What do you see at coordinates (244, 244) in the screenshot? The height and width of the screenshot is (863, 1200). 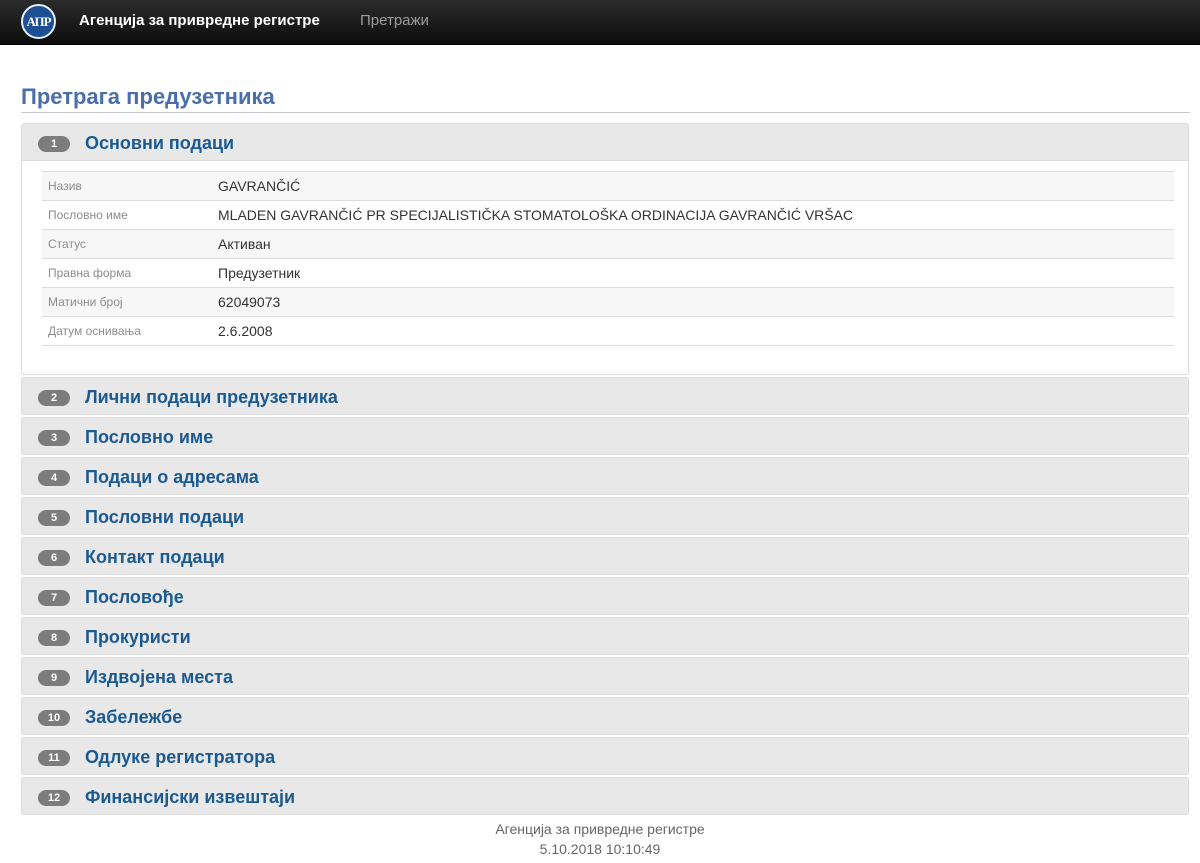 I see `row-value: Активан` at bounding box center [244, 244].